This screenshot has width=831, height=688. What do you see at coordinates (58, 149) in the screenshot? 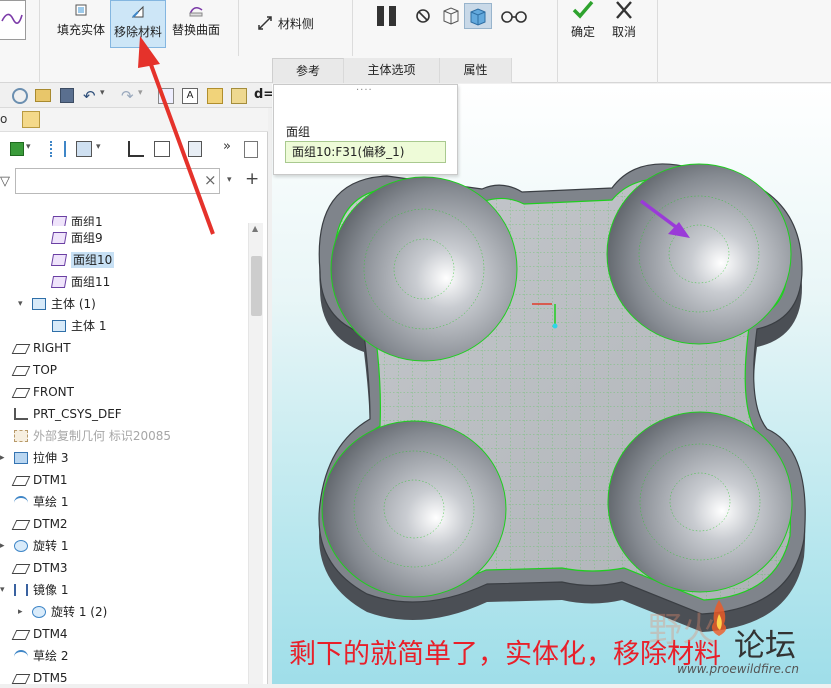
I see `tree-columns-icon` at bounding box center [58, 149].